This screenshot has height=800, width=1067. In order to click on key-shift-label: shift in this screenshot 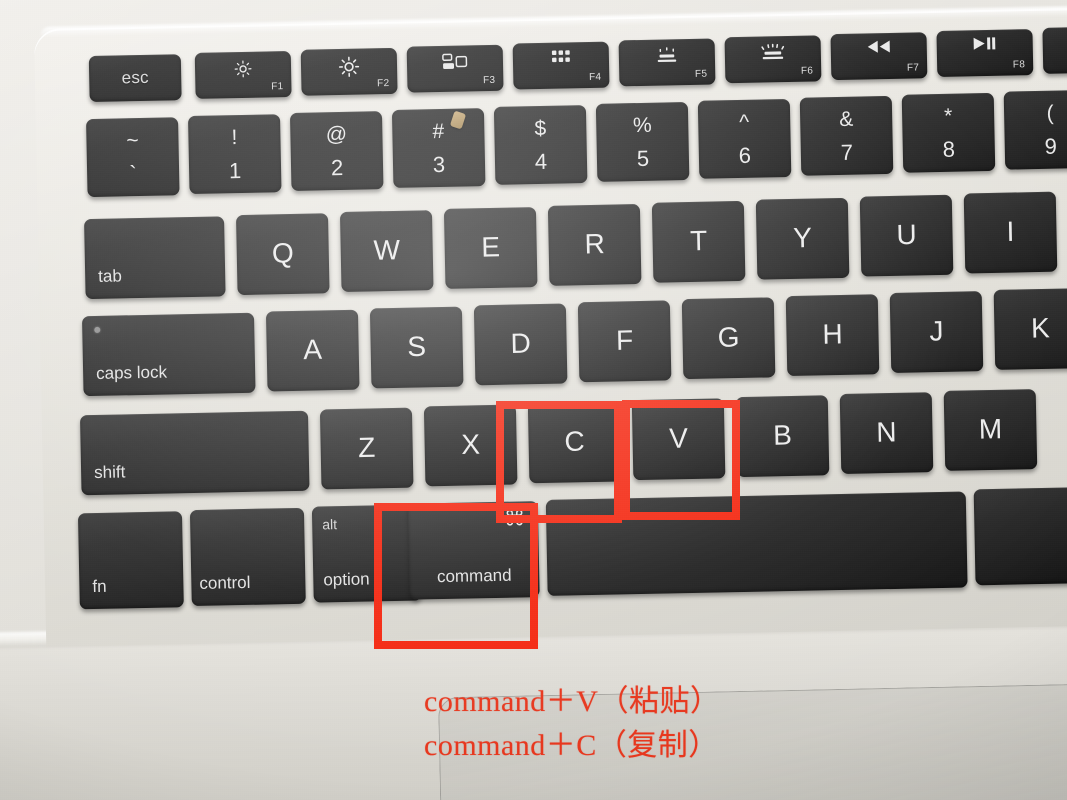, I will do `click(109, 472)`.